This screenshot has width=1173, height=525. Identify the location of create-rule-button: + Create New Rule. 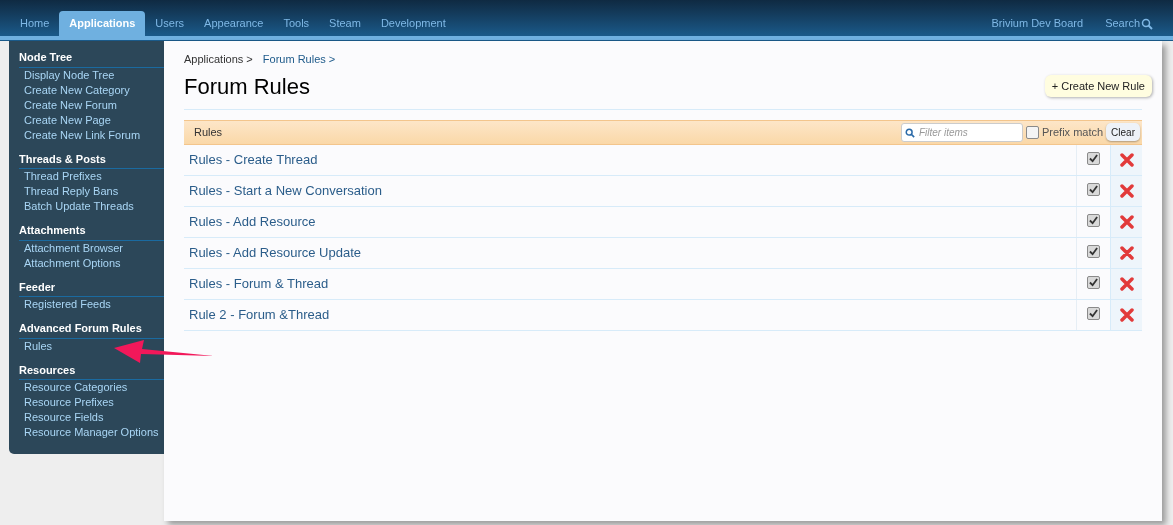
(1098, 86).